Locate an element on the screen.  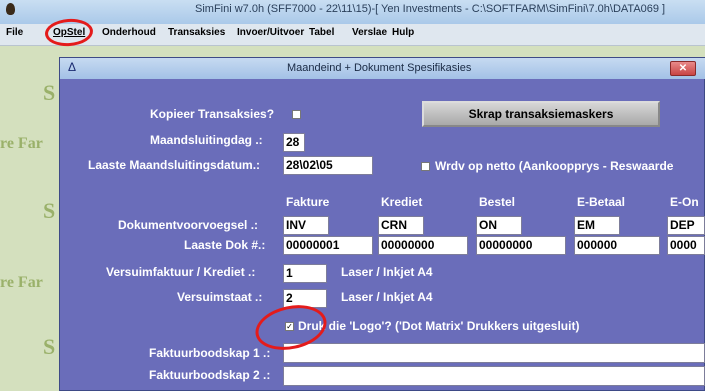
menu-invoer-uitvoer: Invoer/Uitvoer is located at coordinates (270, 32).